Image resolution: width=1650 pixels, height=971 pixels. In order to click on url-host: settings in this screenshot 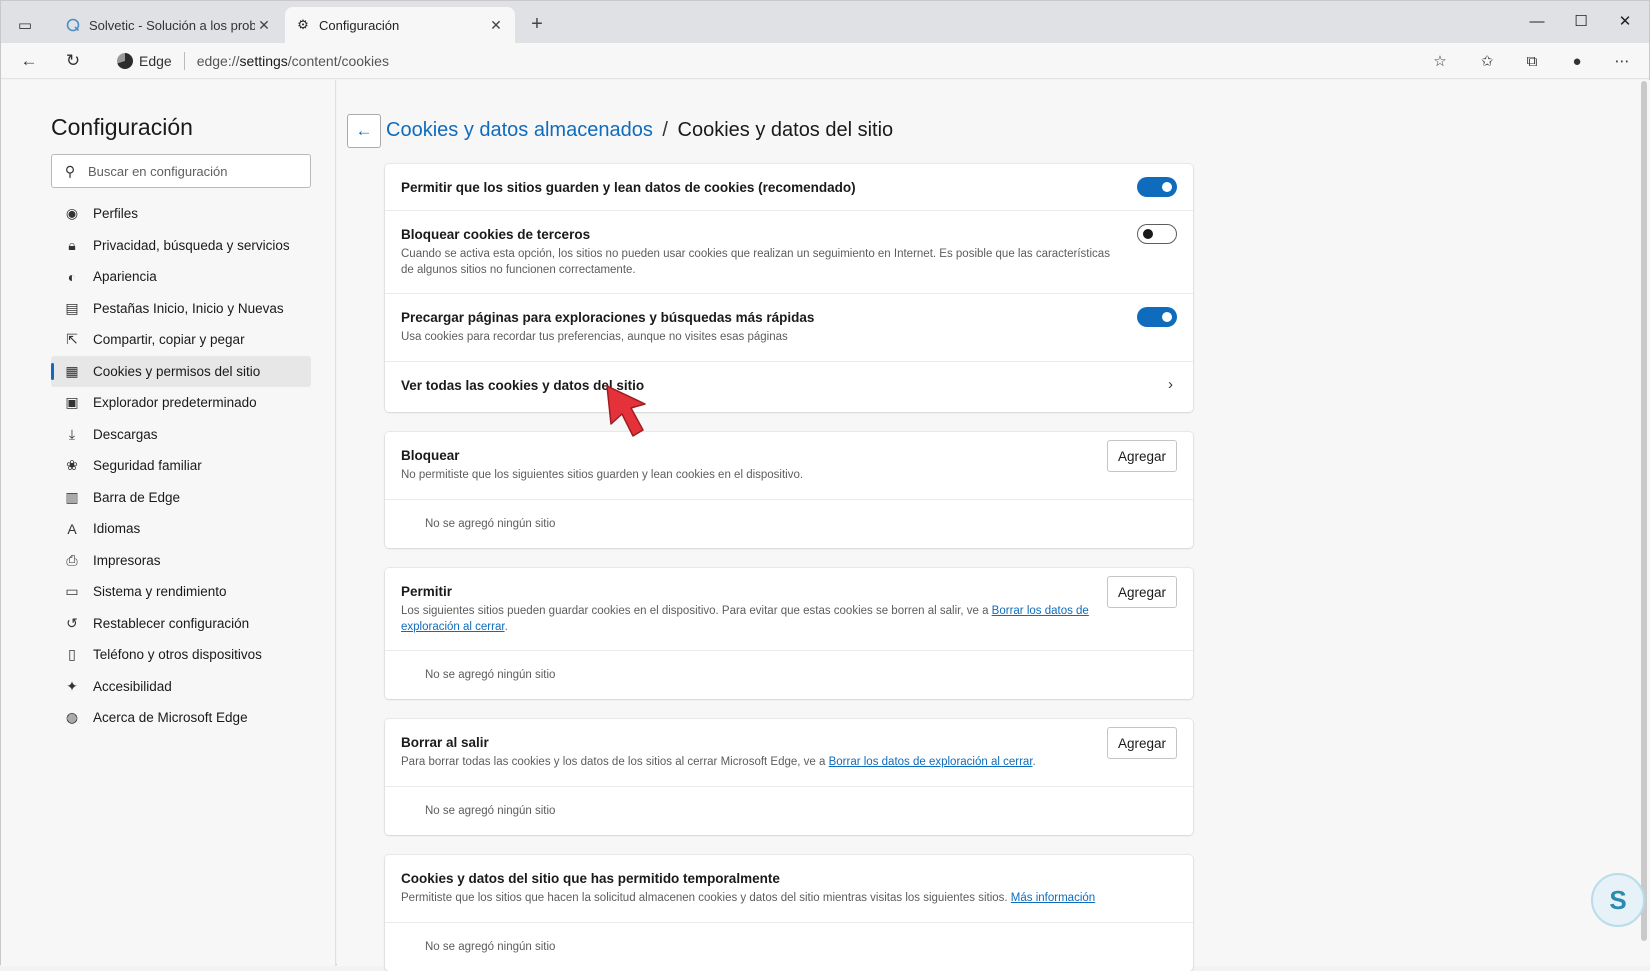, I will do `click(263, 61)`.